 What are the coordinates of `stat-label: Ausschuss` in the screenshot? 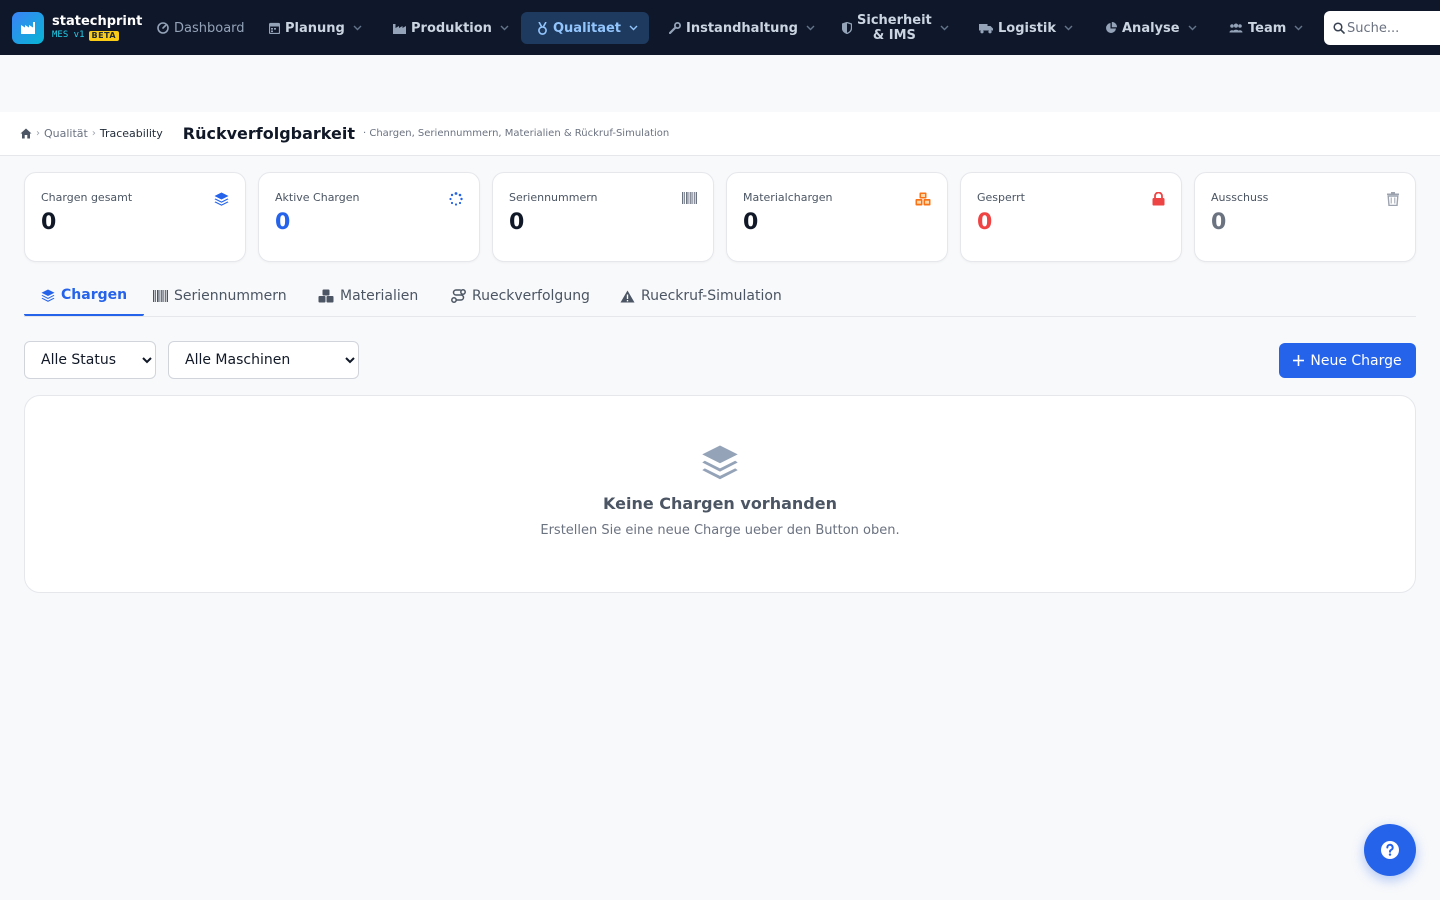 It's located at (1240, 197).